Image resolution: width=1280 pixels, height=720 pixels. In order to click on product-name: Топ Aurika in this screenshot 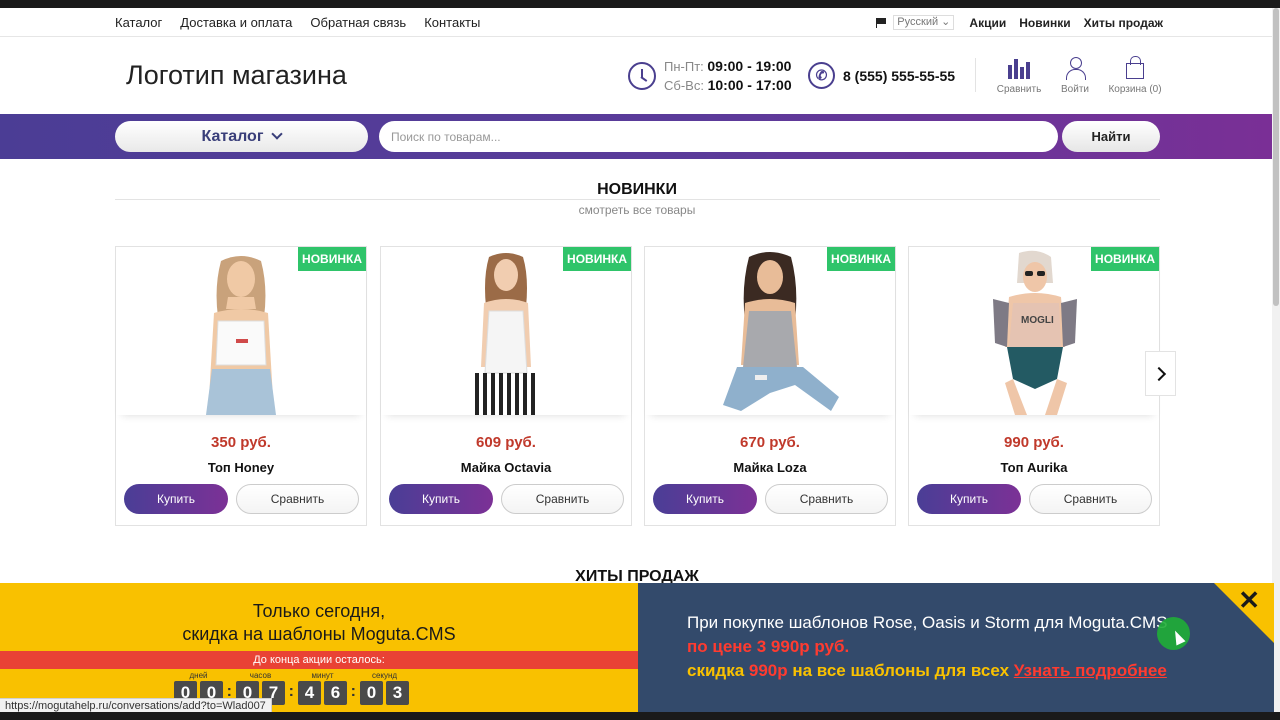, I will do `click(1034, 467)`.